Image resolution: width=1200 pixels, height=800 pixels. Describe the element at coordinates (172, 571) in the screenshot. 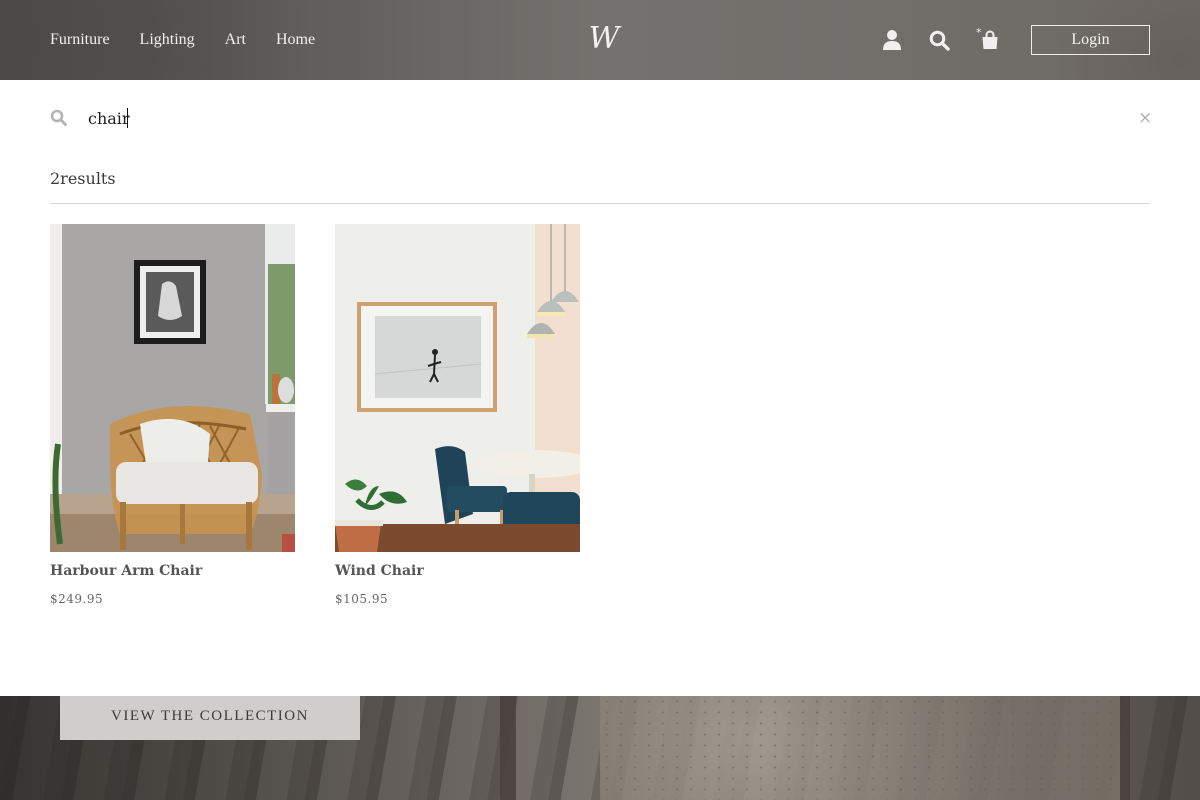

I see `product-name: Harbour Arm Chair` at that location.